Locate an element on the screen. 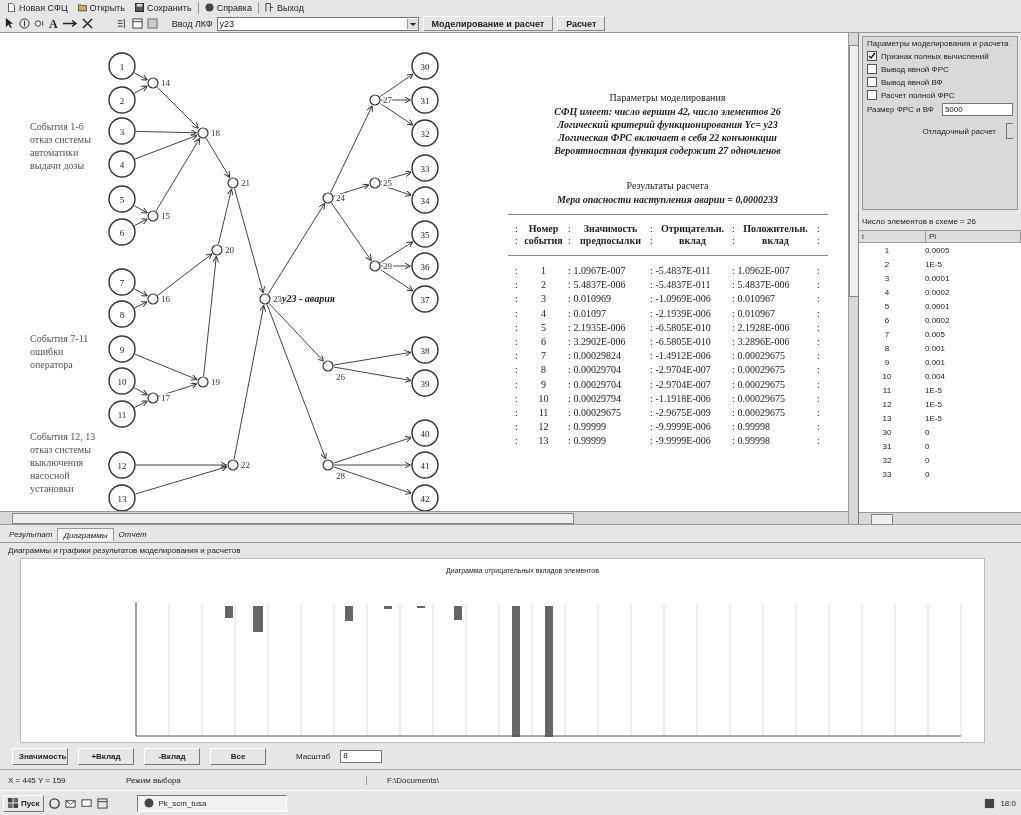 This screenshot has width=1021, height=815. node-tool-icon is located at coordinates (39, 23).